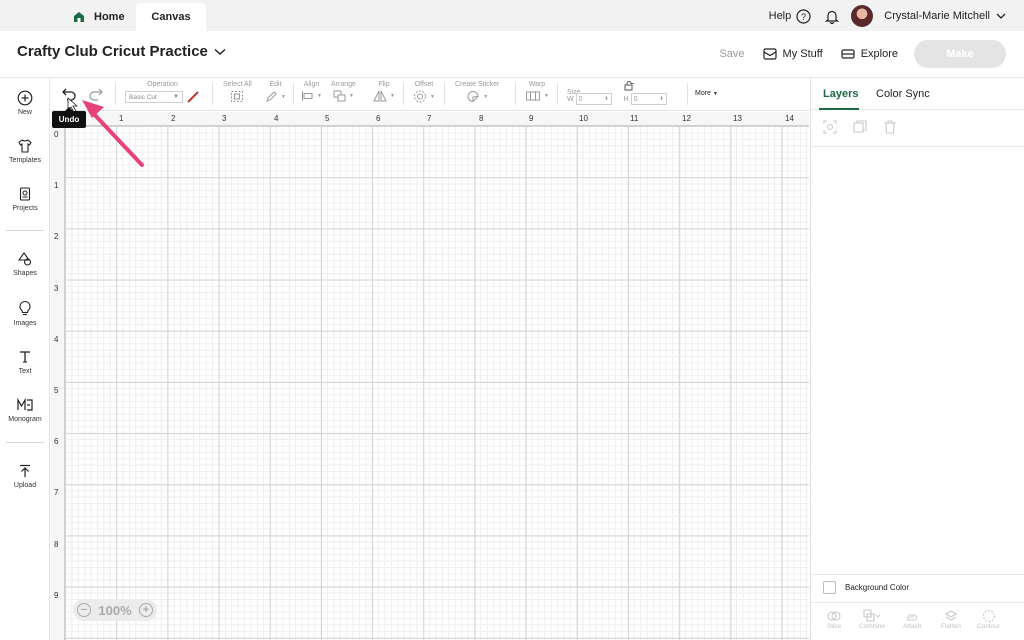 This screenshot has width=1024, height=640. I want to click on sidebar-item-templates: Templates, so click(25, 151).